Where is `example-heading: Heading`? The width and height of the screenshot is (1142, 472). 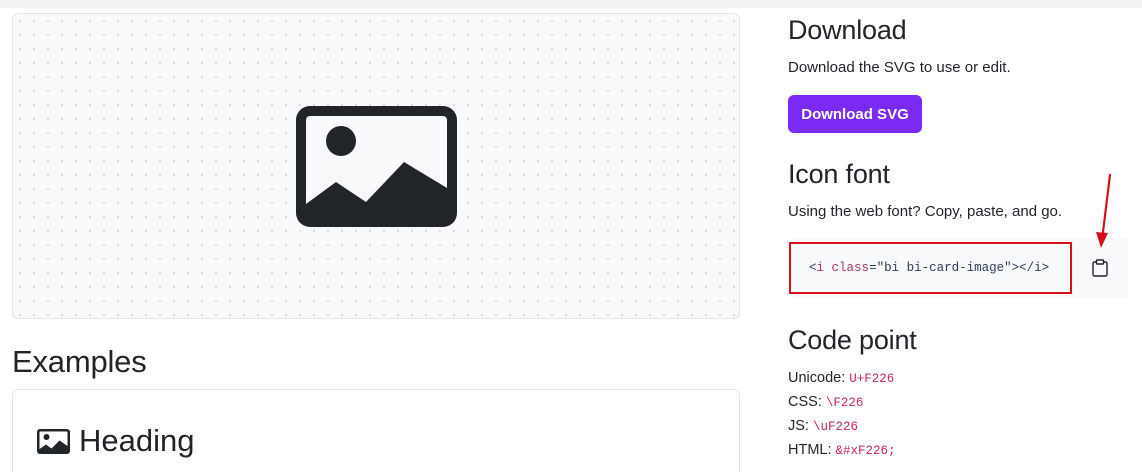 example-heading: Heading is located at coordinates (115, 441).